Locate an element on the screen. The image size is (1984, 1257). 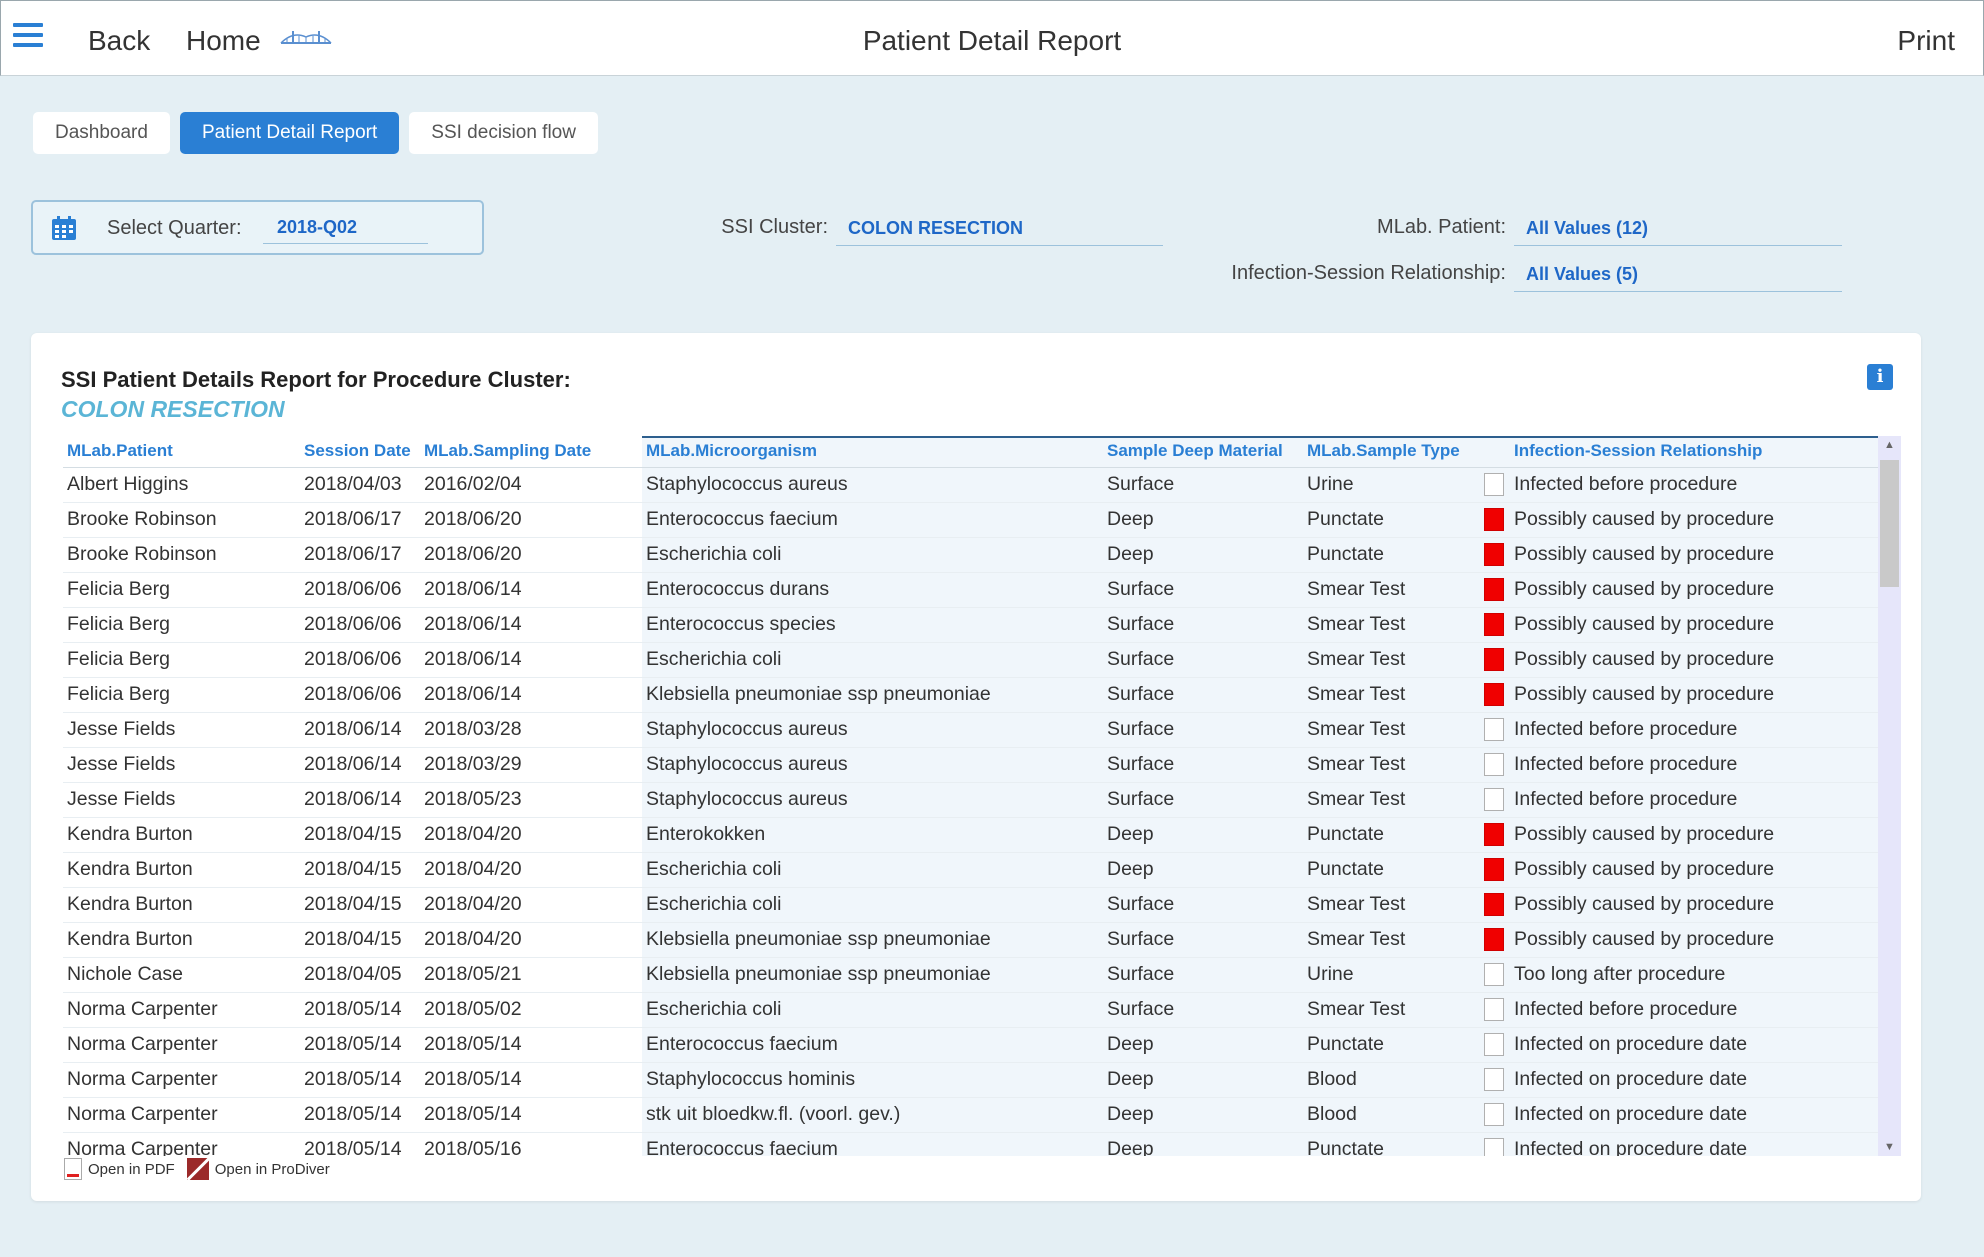
column-header: MLab.Patient is located at coordinates (181, 452).